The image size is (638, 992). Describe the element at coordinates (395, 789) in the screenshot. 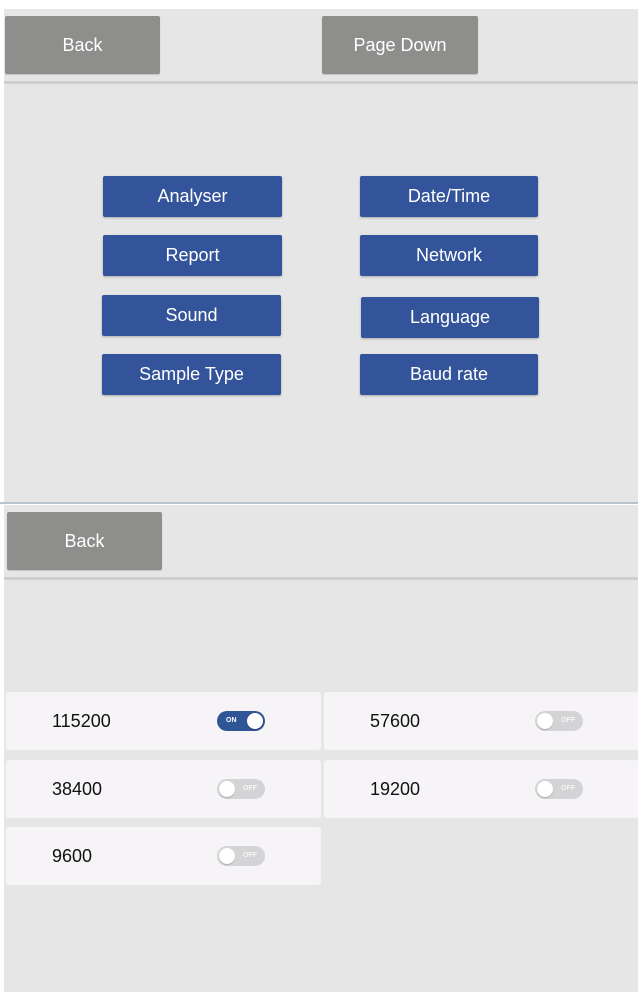

I see `baud-rate-value: 19200` at that location.